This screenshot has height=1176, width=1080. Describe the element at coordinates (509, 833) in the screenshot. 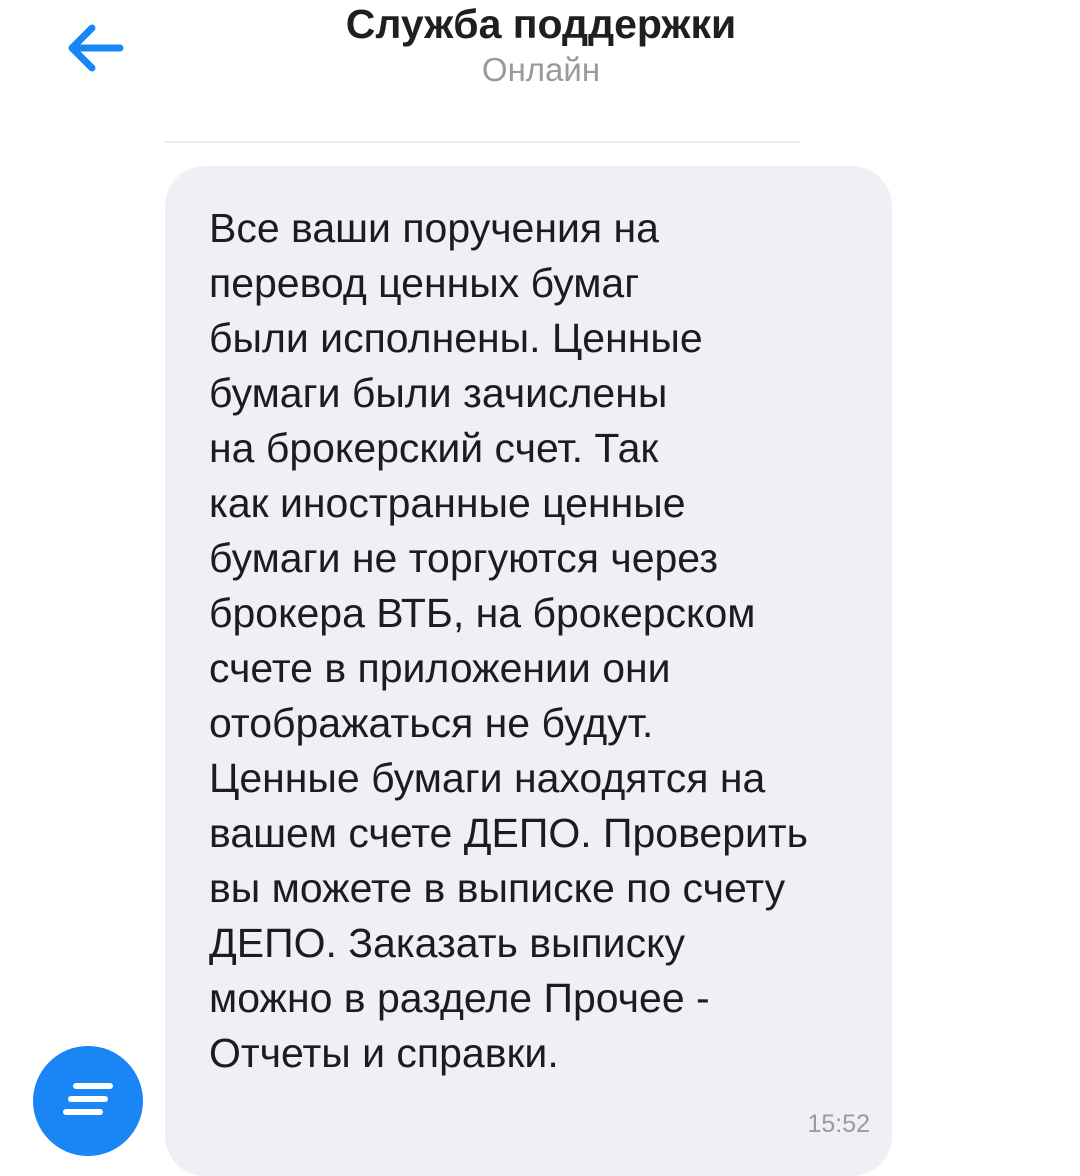

I see `message-line: вашем счете ДЕПО. Проверить` at that location.